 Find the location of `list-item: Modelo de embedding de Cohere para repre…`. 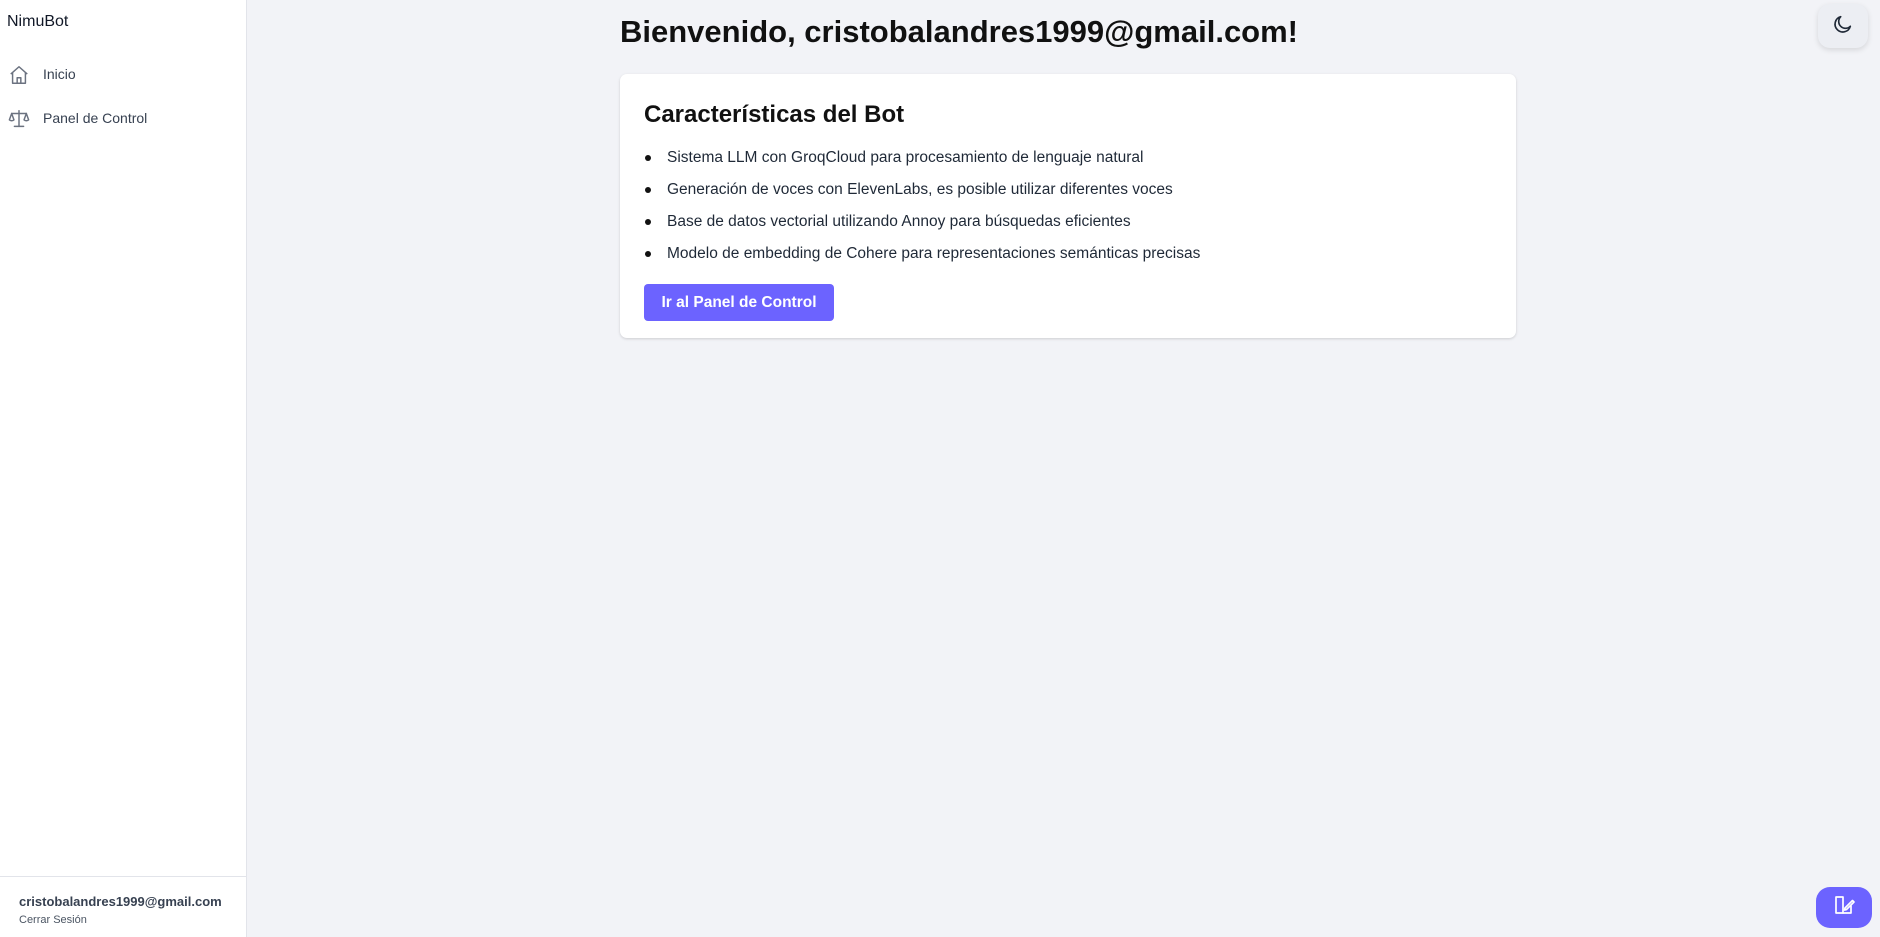

list-item: Modelo de embedding de Cohere para repre… is located at coordinates (922, 260).